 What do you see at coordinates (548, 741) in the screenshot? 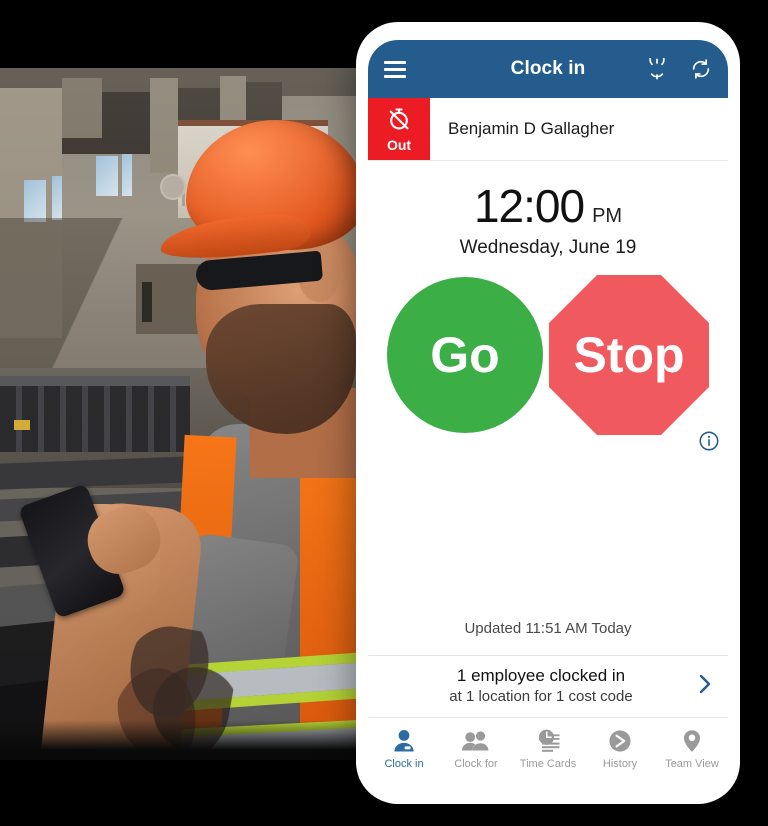
I see `clock-document-icon` at bounding box center [548, 741].